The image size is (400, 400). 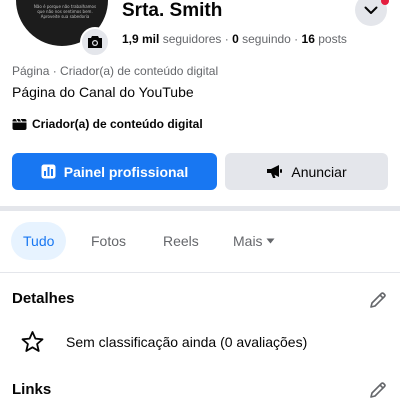 What do you see at coordinates (319, 171) in the screenshot?
I see `advertise-label: Anunciar` at bounding box center [319, 171].